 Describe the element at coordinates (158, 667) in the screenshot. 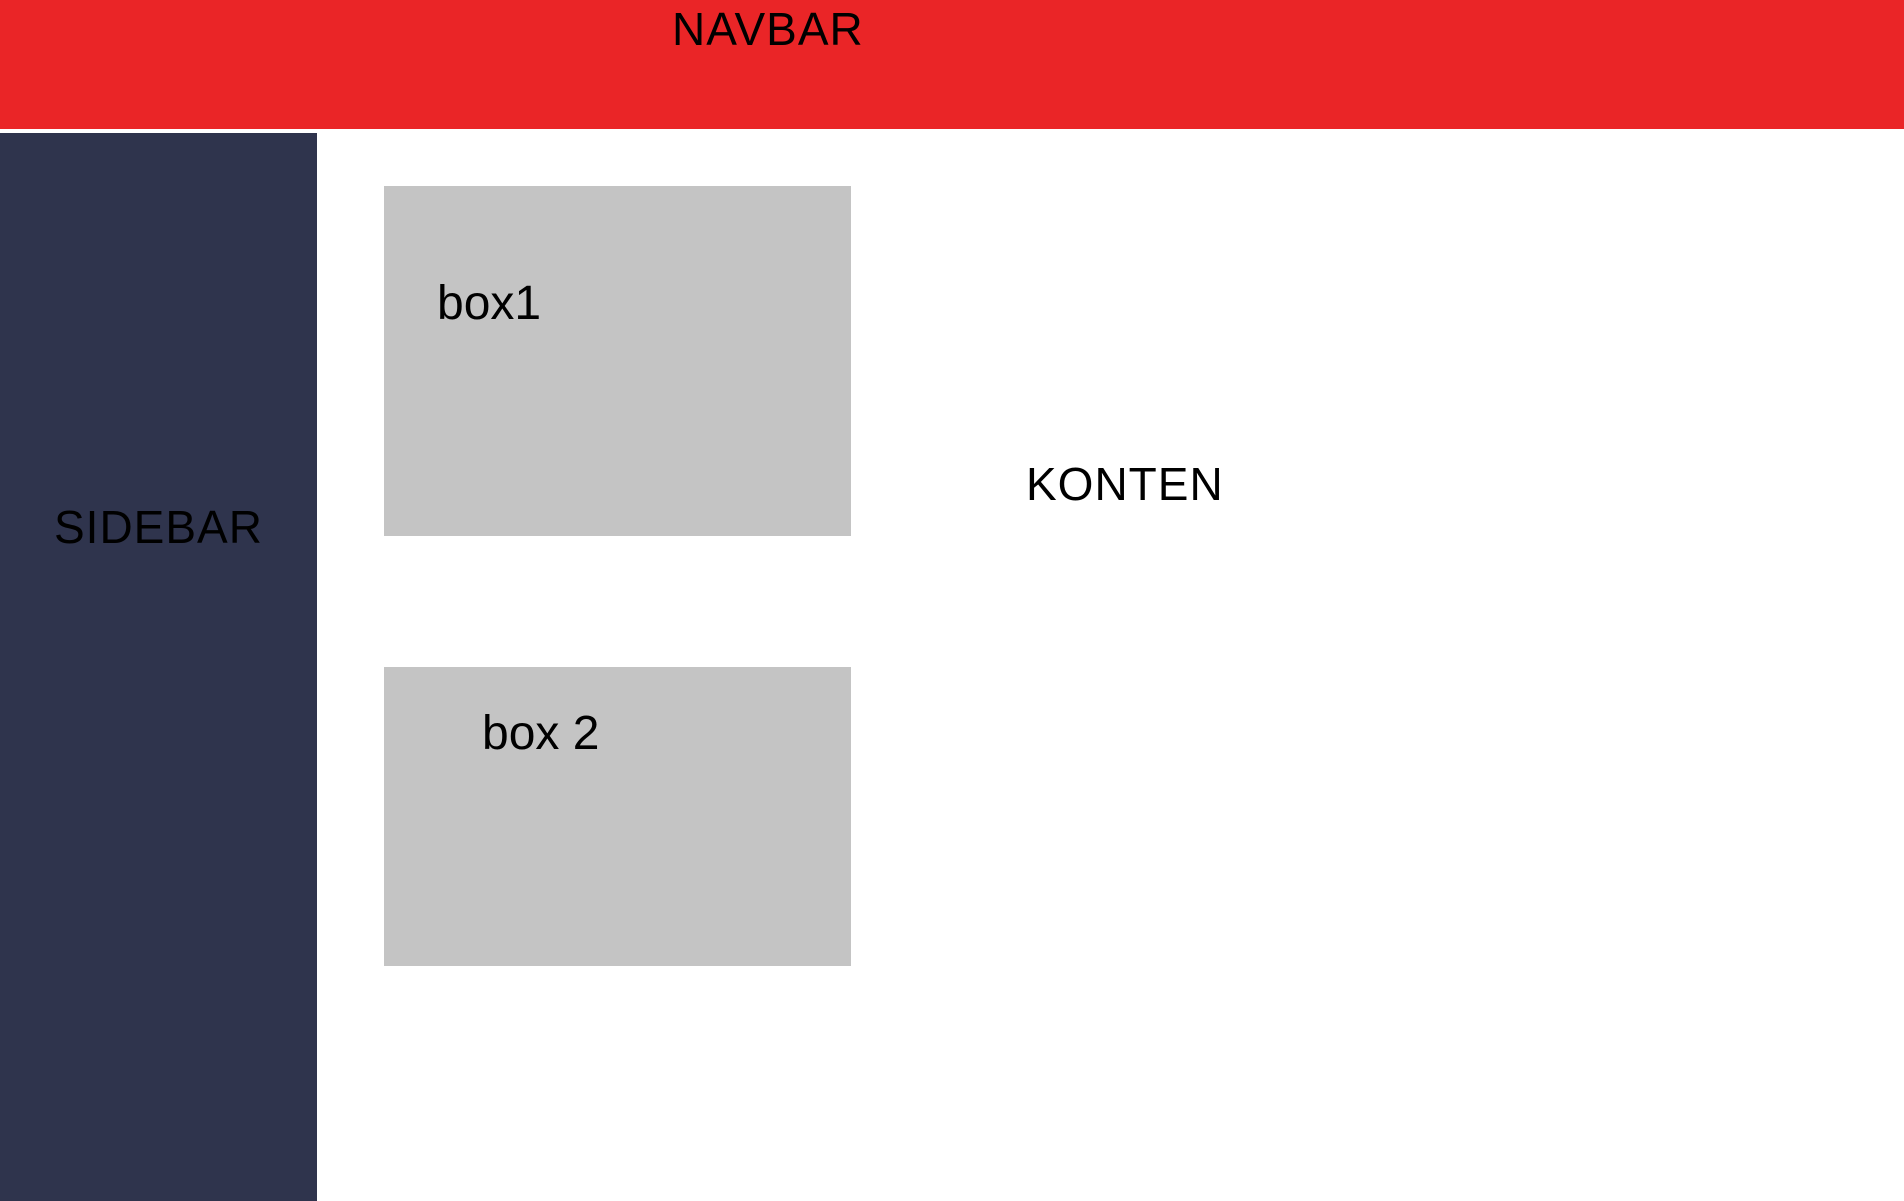

I see `sidebar: SIDEBAR` at that location.